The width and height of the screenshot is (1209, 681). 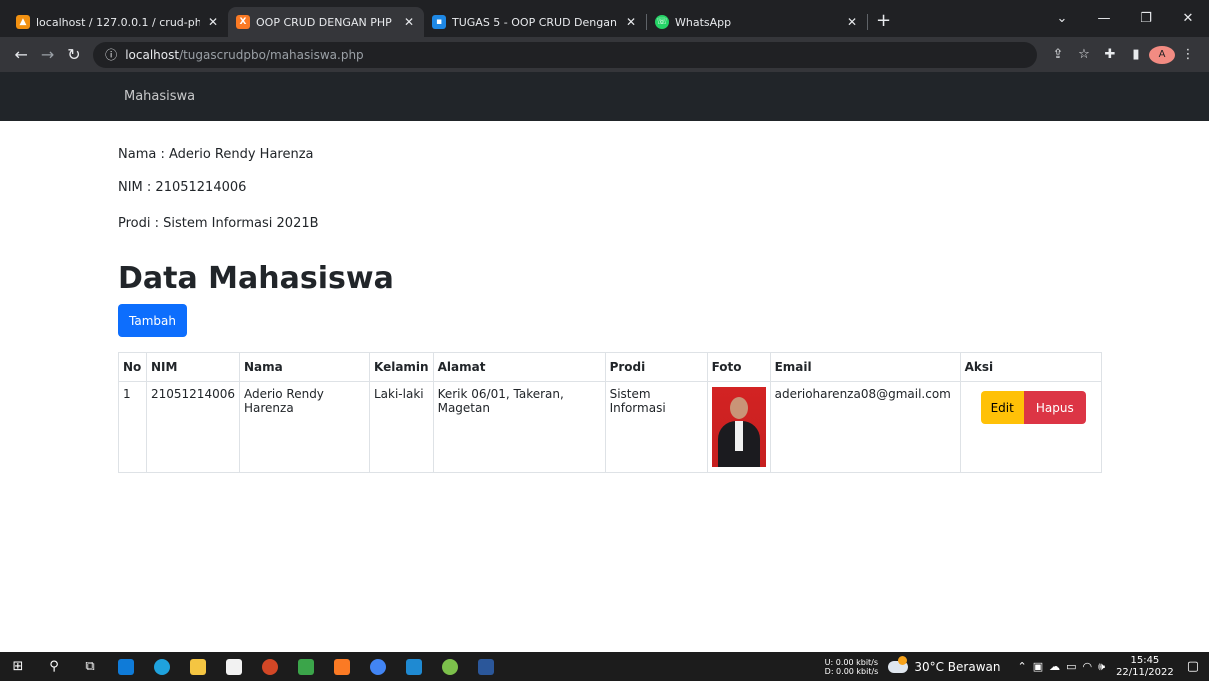 What do you see at coordinates (1062, 18) in the screenshot?
I see `tab-search-icon: ⌄` at bounding box center [1062, 18].